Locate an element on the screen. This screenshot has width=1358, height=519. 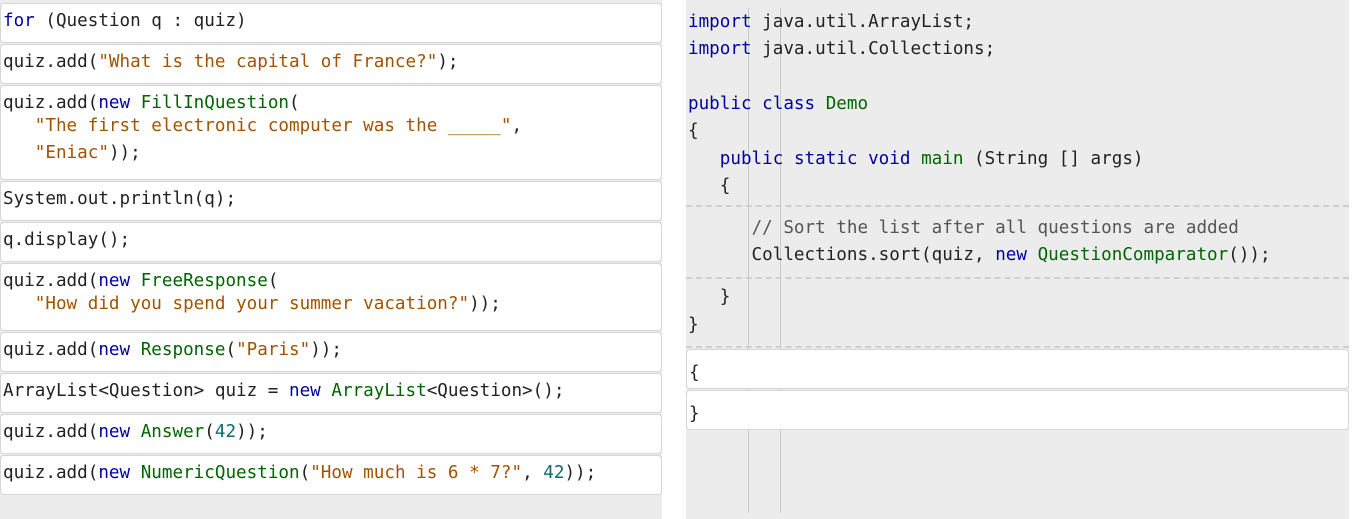
code-token: (String [] args) is located at coordinates (1053, 159).